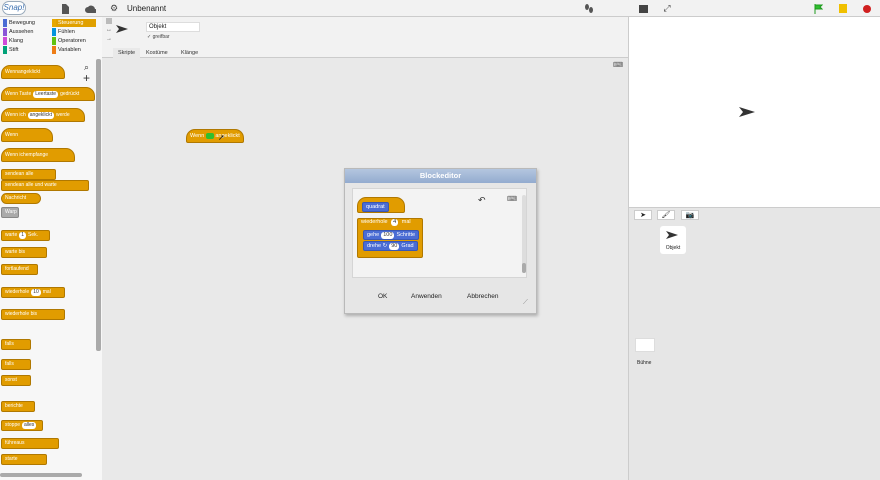 This screenshot has width=880, height=480. What do you see at coordinates (114, 8) in the screenshot?
I see `gear-icon: ⚙` at bounding box center [114, 8].